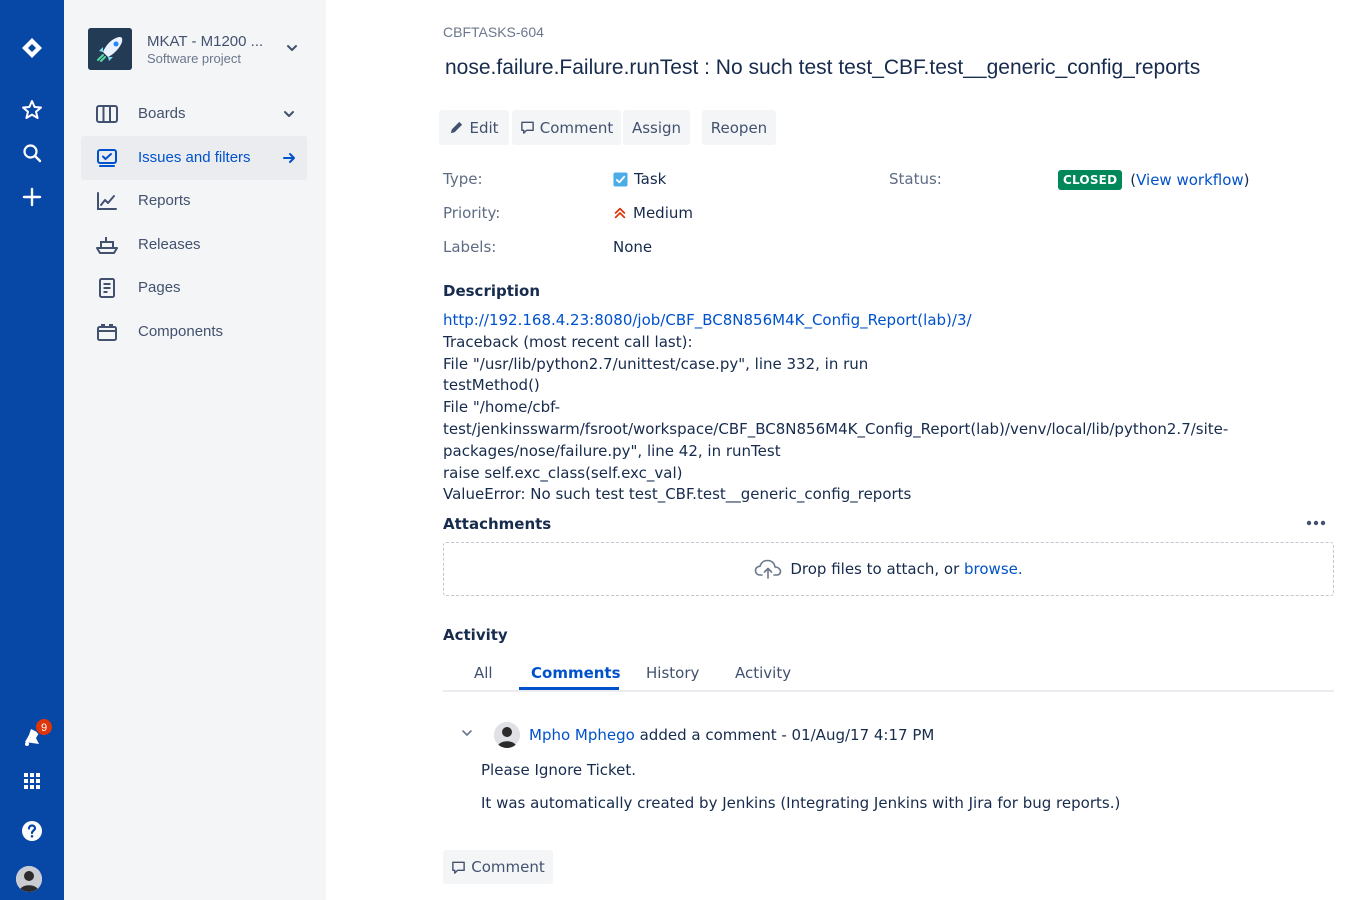 This screenshot has height=900, width=1356. What do you see at coordinates (1316, 523) in the screenshot?
I see `more-icon` at bounding box center [1316, 523].